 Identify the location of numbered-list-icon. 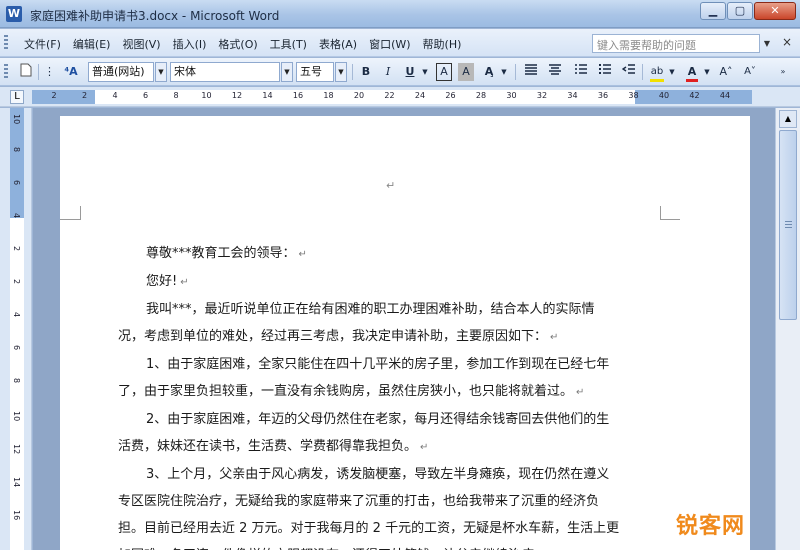
(581, 72).